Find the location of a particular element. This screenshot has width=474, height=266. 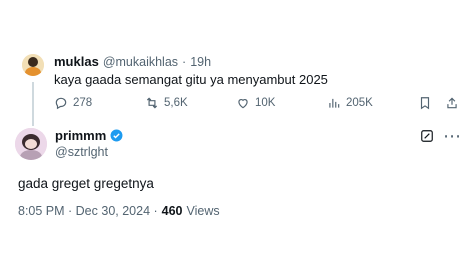

views-label: Views is located at coordinates (203, 211).